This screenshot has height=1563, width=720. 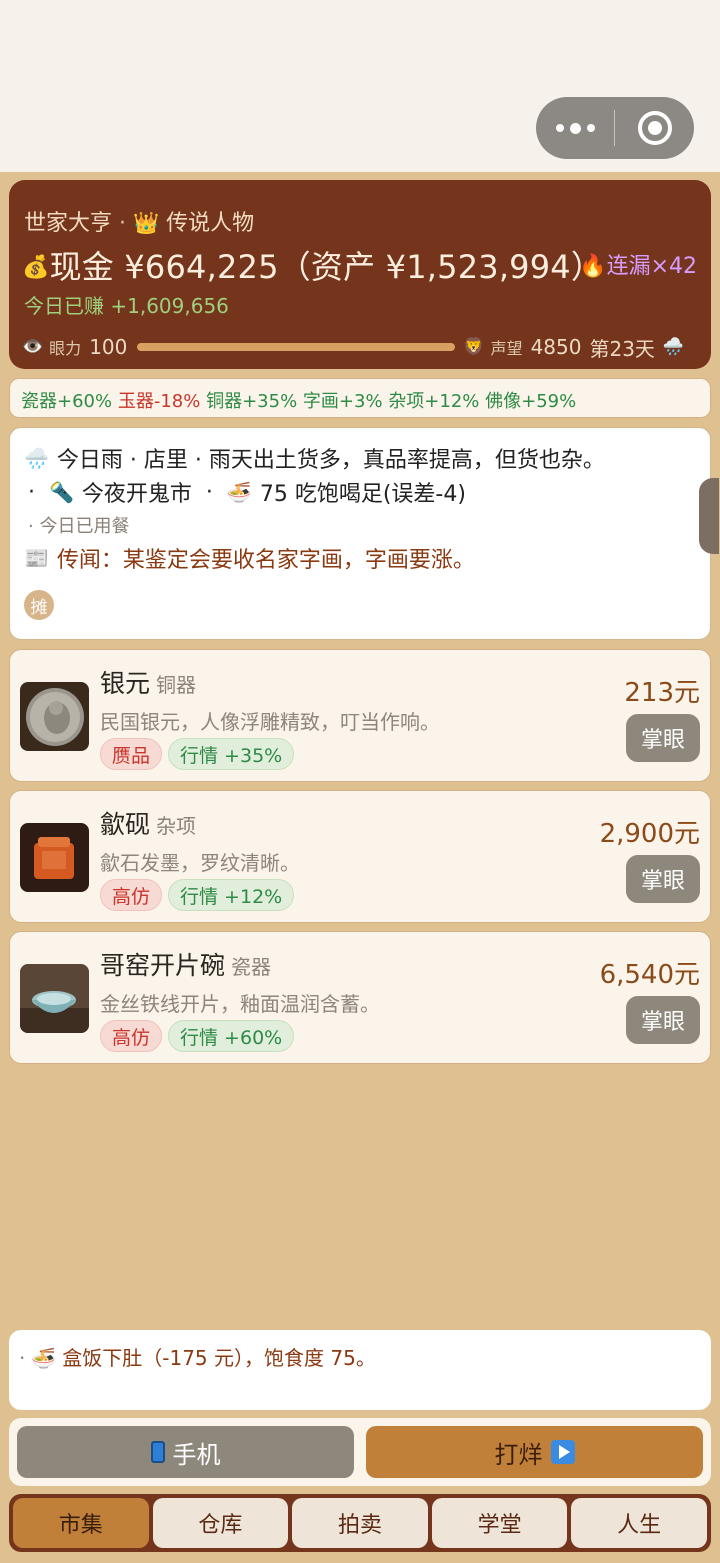 I want to click on item-title: 哥窑开片碗 瓷器, so click(x=185, y=964).